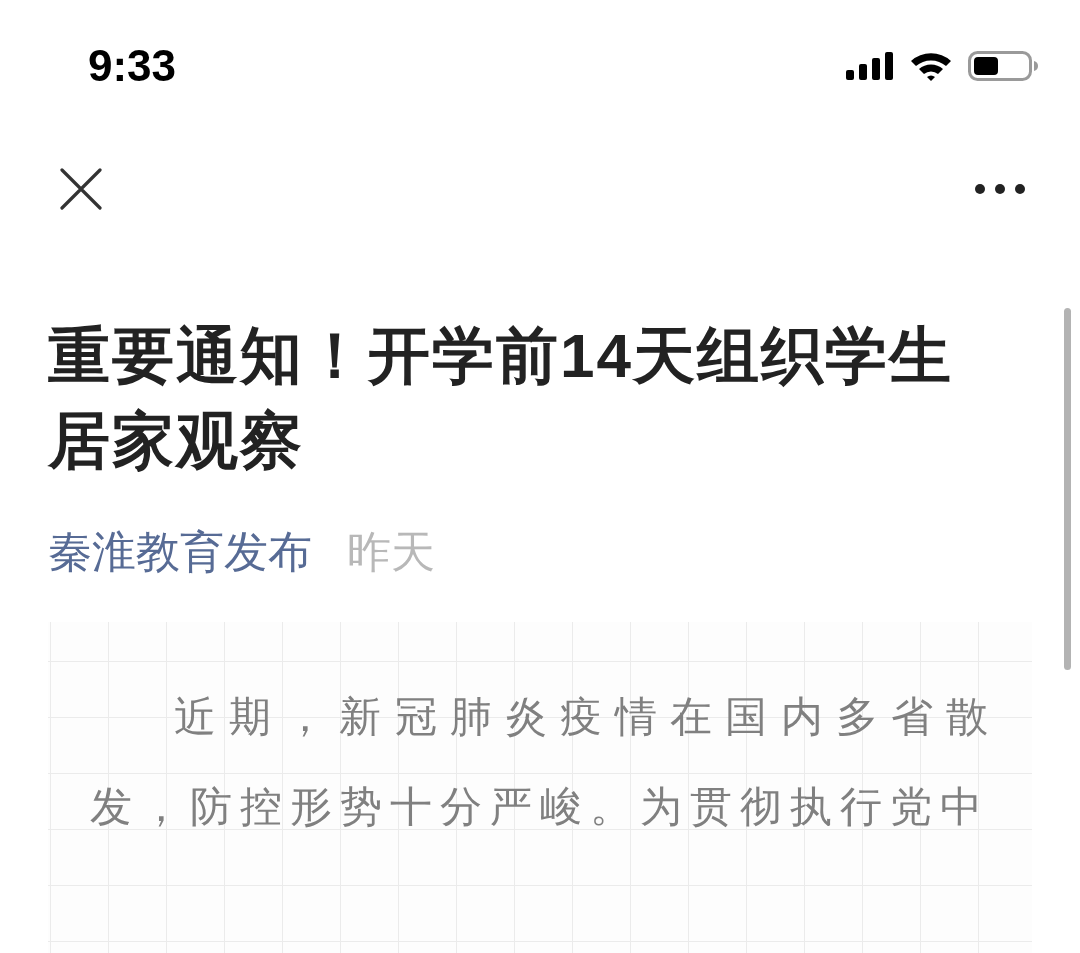 This screenshot has width=1080, height=953. Describe the element at coordinates (180, 552) in the screenshot. I see `author-link: 秦淮教育发布` at that location.